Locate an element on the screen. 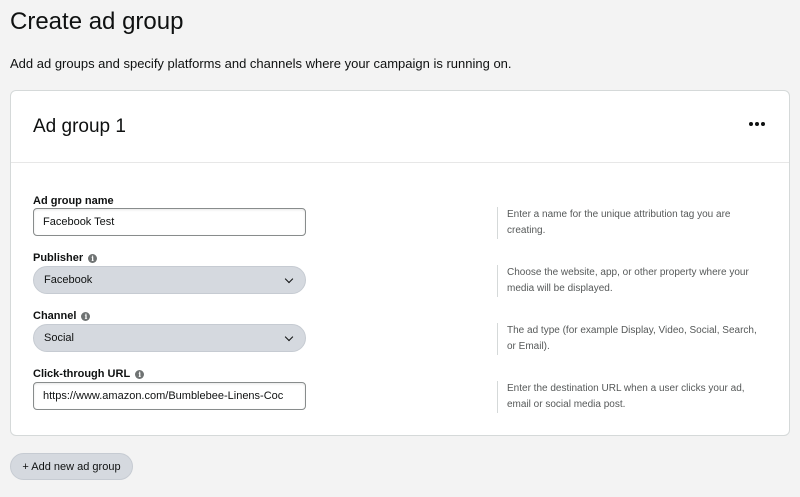  publisher-select: Facebook is located at coordinates (169, 280).